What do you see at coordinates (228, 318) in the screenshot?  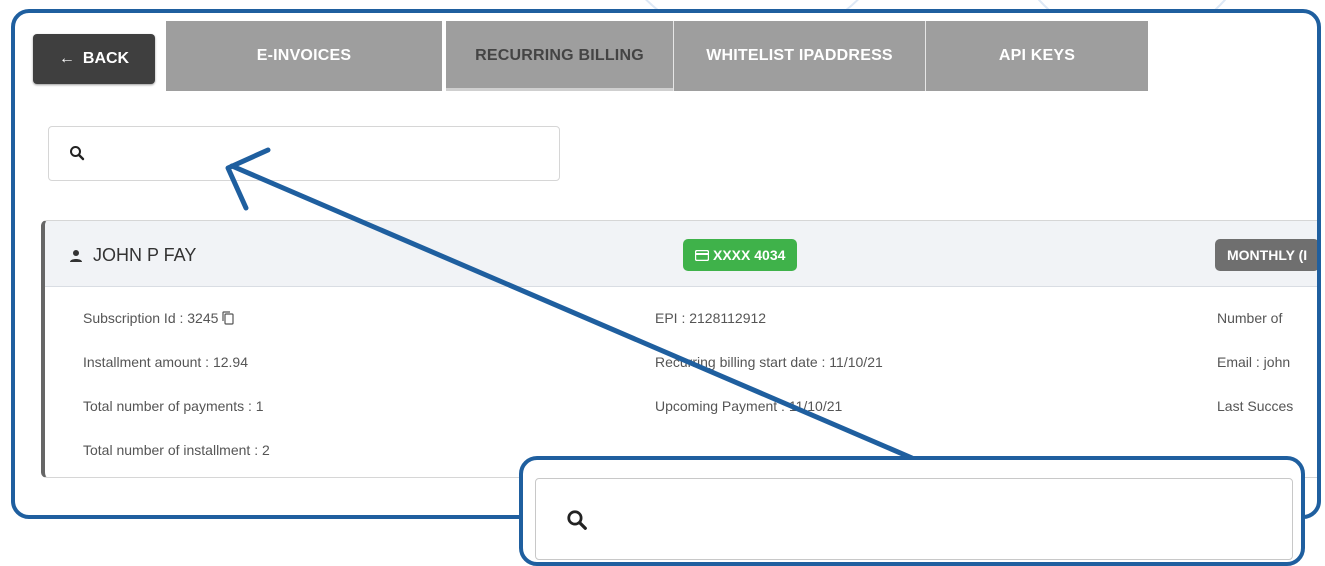 I see `copy-icon` at bounding box center [228, 318].